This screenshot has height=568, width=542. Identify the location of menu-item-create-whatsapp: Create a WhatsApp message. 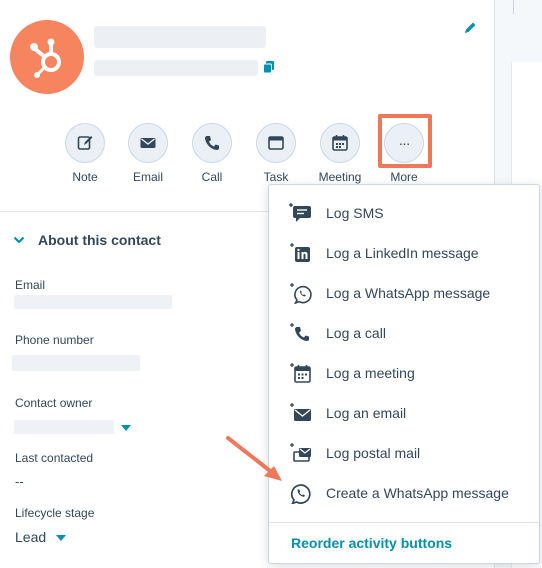
(404, 493).